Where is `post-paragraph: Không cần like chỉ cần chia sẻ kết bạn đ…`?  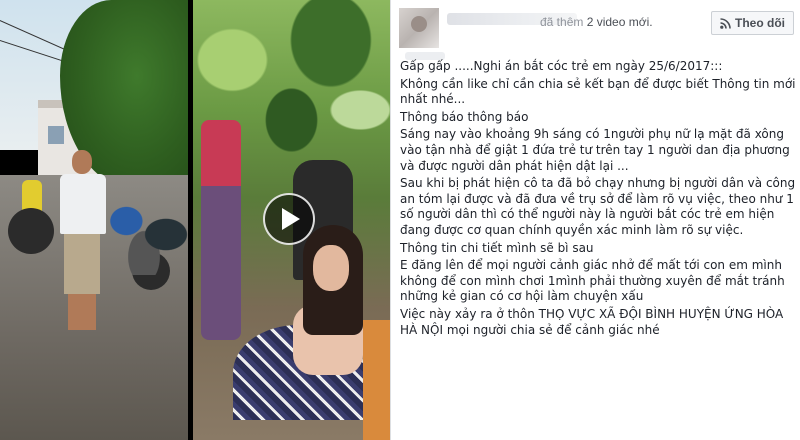
post-paragraph: Không cần like chỉ cần chia sẻ kết bạn đ… is located at coordinates (598, 91).